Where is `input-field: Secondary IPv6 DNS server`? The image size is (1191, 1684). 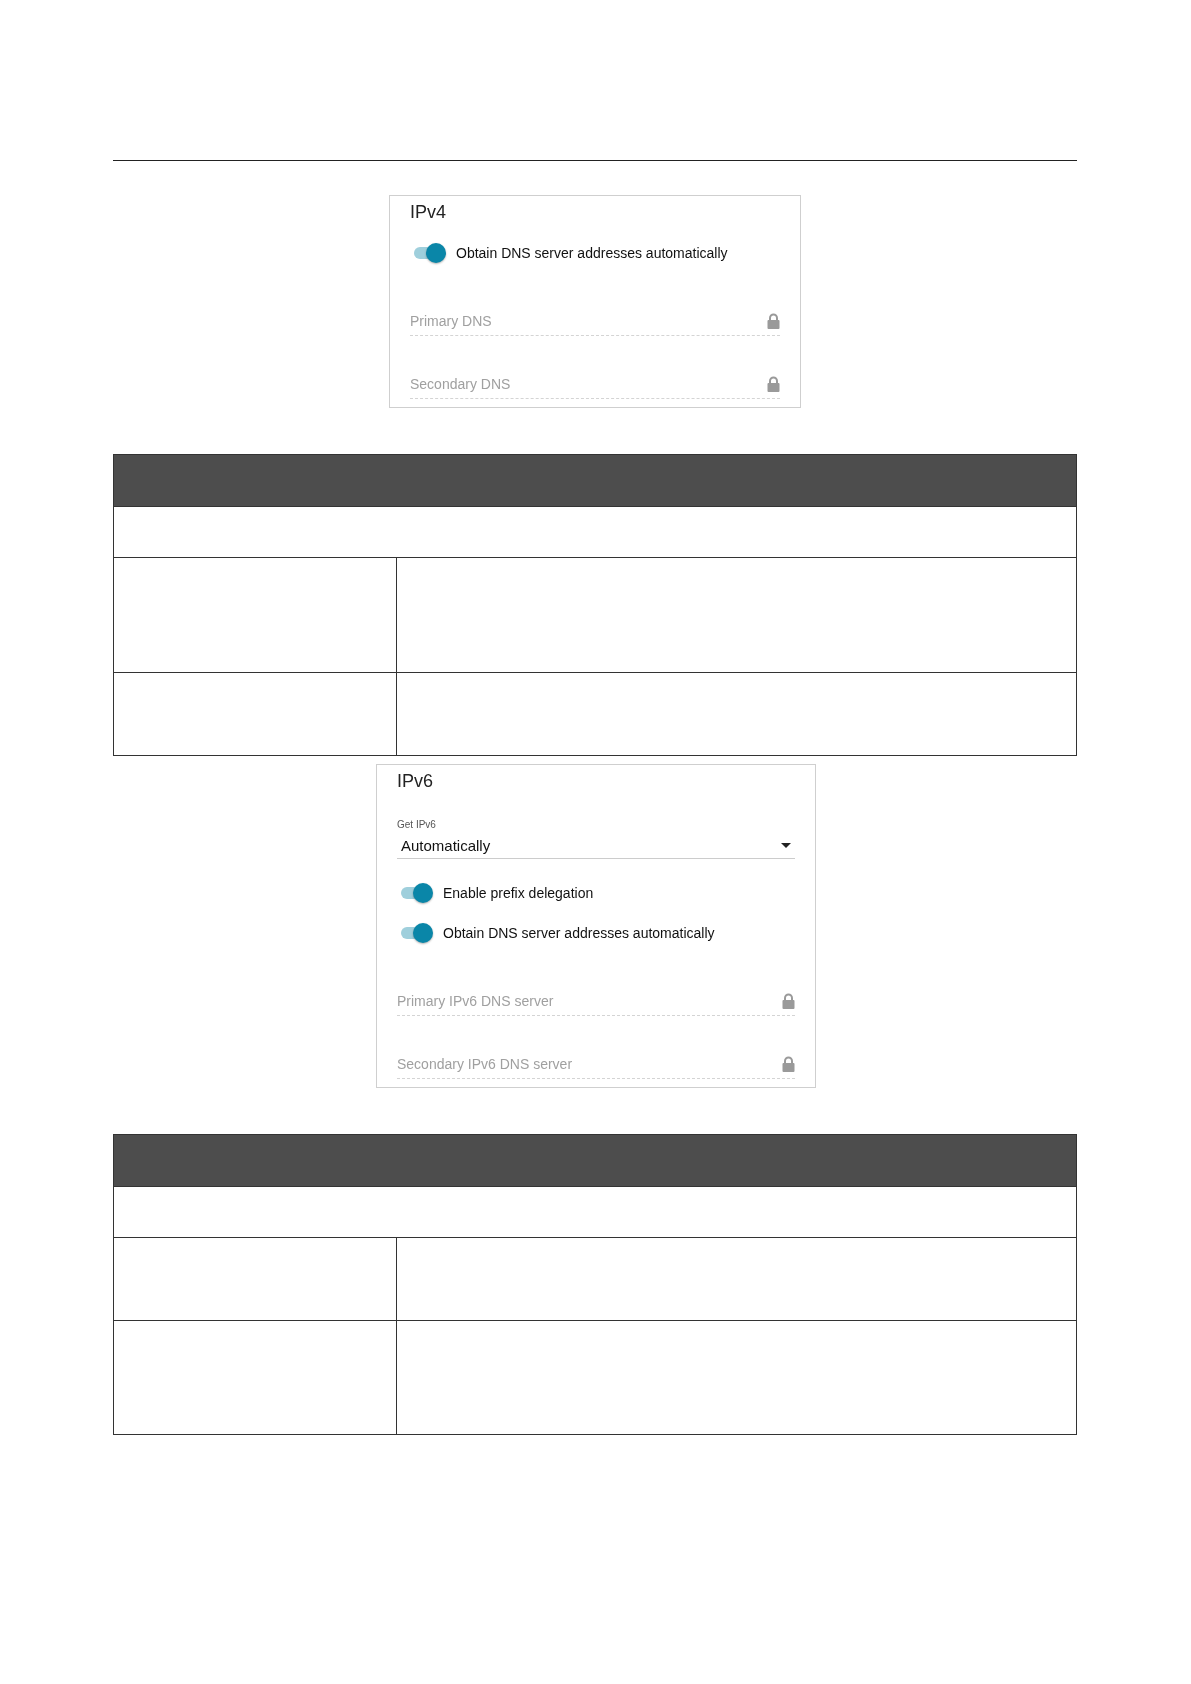
input-field: Secondary IPv6 DNS server is located at coordinates (596, 1064).